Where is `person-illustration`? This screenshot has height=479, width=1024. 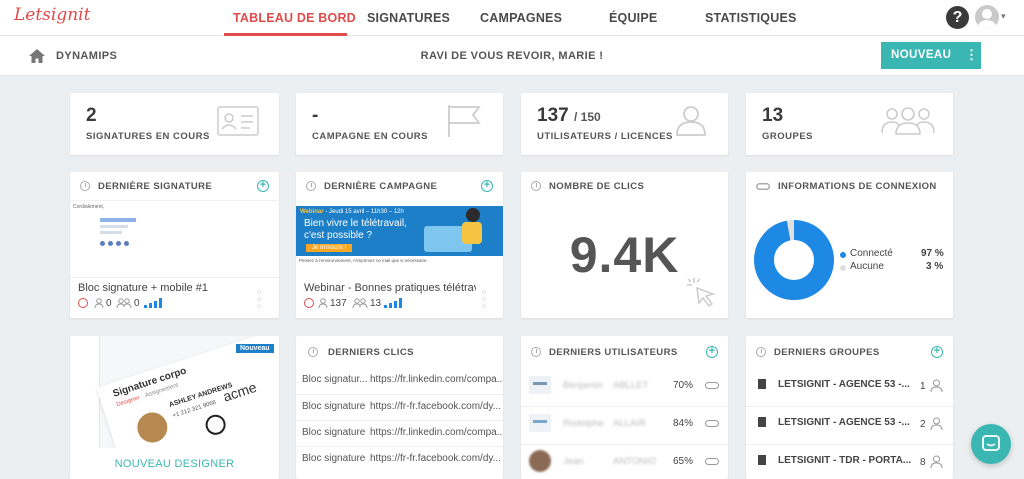 person-illustration is located at coordinates (473, 215).